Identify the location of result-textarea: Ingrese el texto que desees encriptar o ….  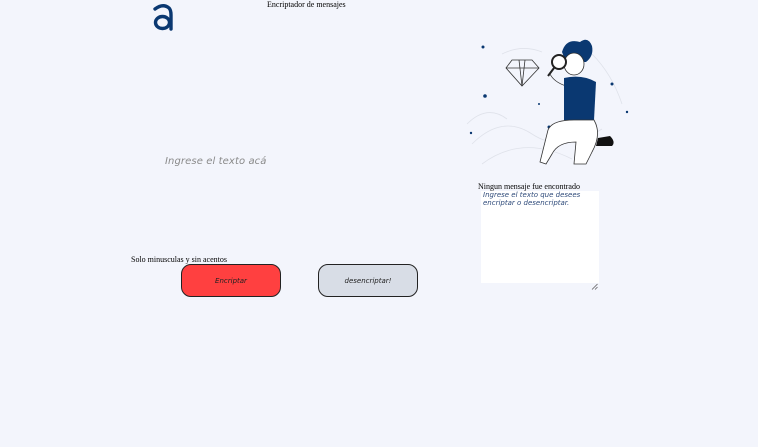
(540, 240).